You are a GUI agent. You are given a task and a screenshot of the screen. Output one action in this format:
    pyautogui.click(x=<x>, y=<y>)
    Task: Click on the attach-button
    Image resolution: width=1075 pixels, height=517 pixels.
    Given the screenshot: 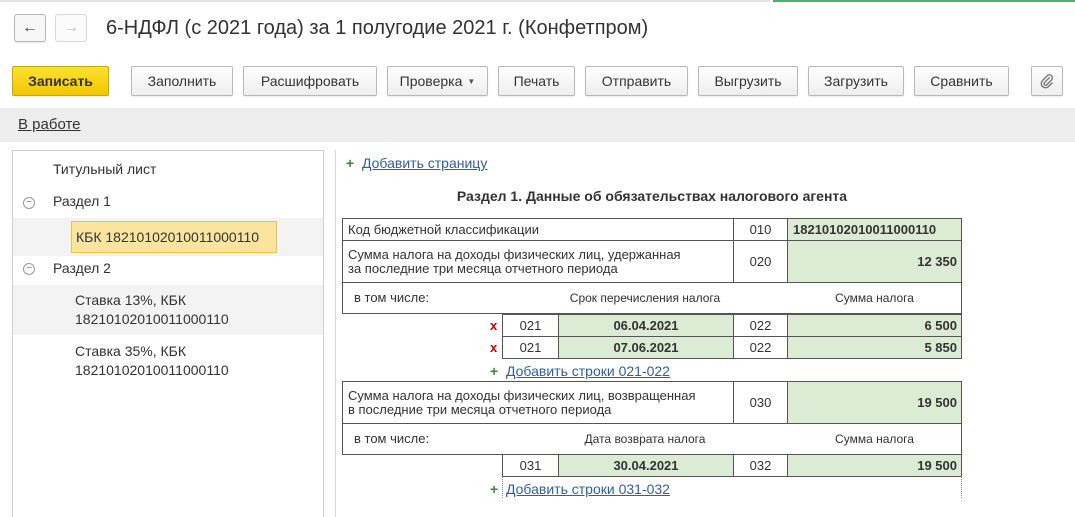 What is the action you would take?
    pyautogui.click(x=1047, y=81)
    